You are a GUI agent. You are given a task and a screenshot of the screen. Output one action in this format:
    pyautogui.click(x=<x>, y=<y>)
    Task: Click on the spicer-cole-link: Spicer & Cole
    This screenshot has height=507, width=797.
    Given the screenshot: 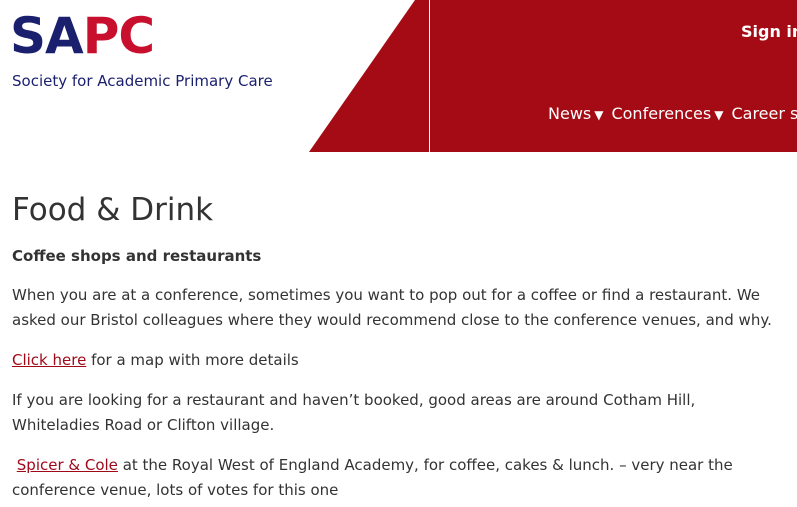 What is the action you would take?
    pyautogui.click(x=67, y=465)
    